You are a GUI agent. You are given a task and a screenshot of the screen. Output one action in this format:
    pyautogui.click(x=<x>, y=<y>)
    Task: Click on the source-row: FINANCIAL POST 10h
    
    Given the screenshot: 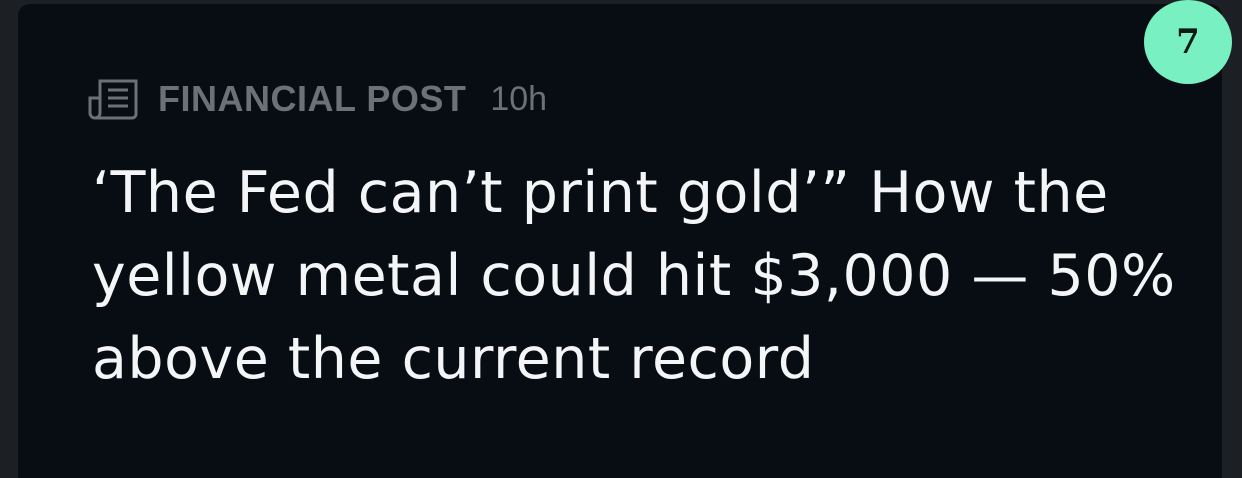 What is the action you would take?
    pyautogui.click(x=317, y=99)
    